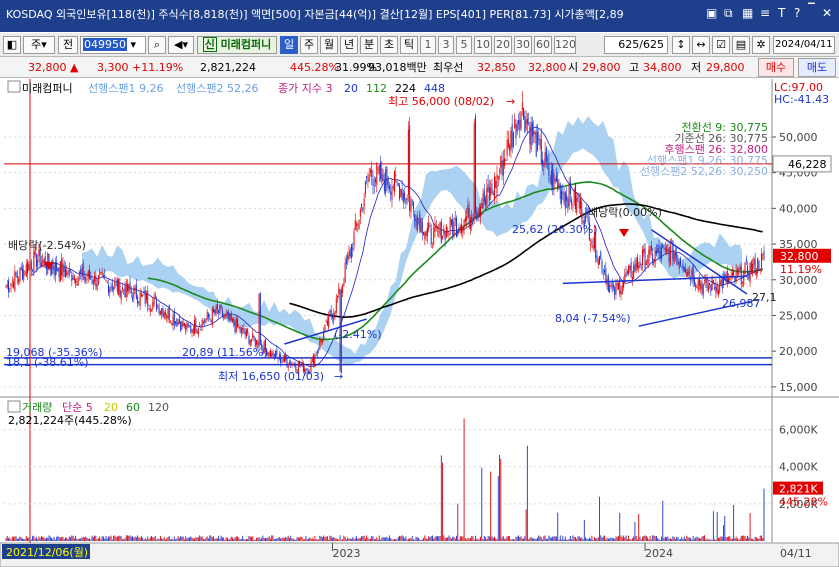 The height and width of the screenshot is (567, 839). Describe the element at coordinates (747, 13) in the screenshot. I see `grid-icon: ▦` at that location.